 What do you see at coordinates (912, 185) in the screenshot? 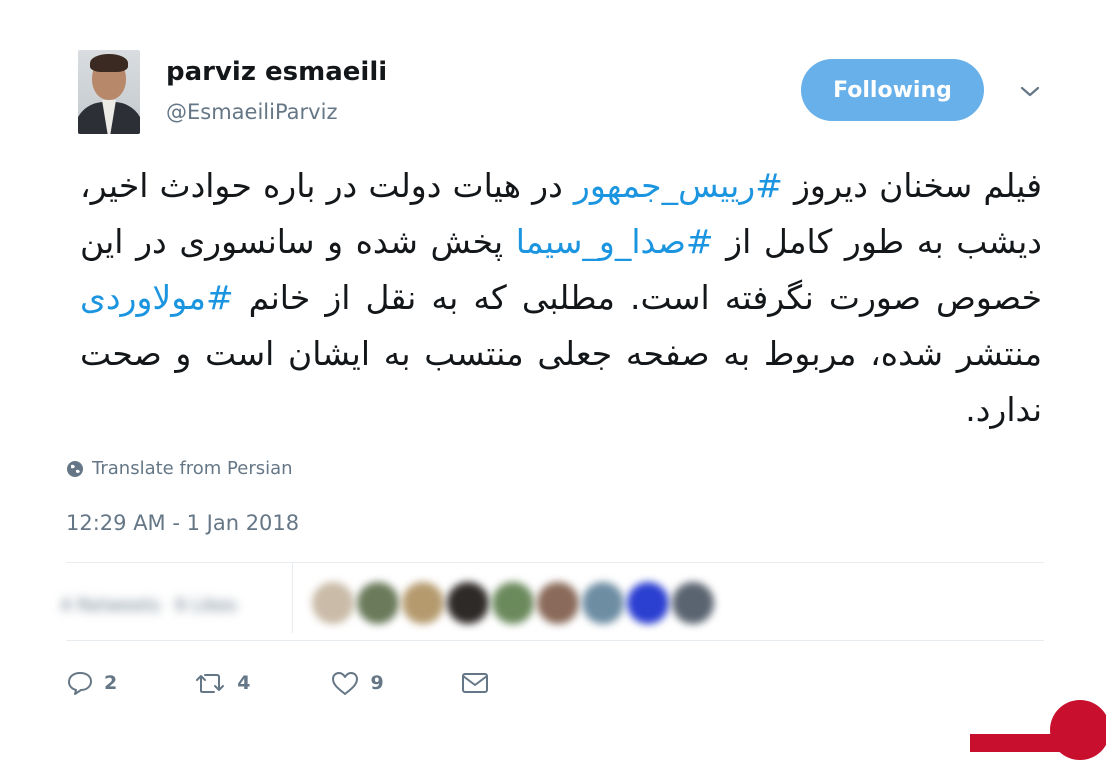
I see `tweet-text-segment: فیلم سخنان دیروز` at bounding box center [912, 185].